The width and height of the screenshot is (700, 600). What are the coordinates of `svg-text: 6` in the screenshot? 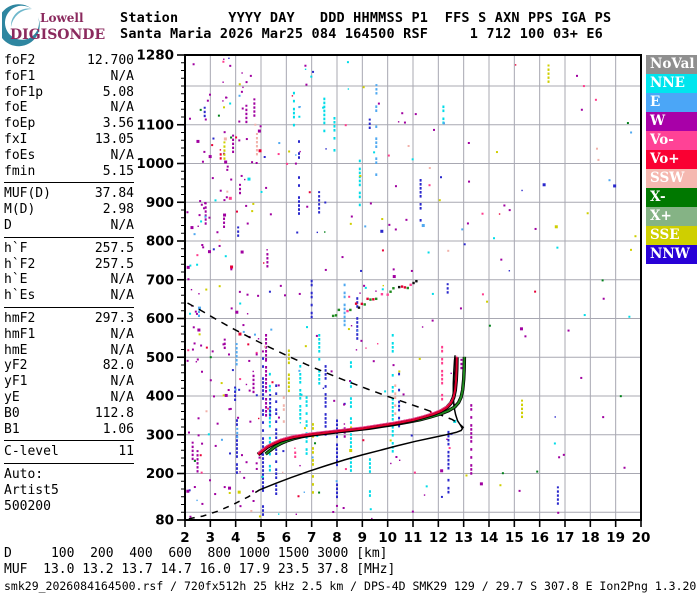 It's located at (286, 538).